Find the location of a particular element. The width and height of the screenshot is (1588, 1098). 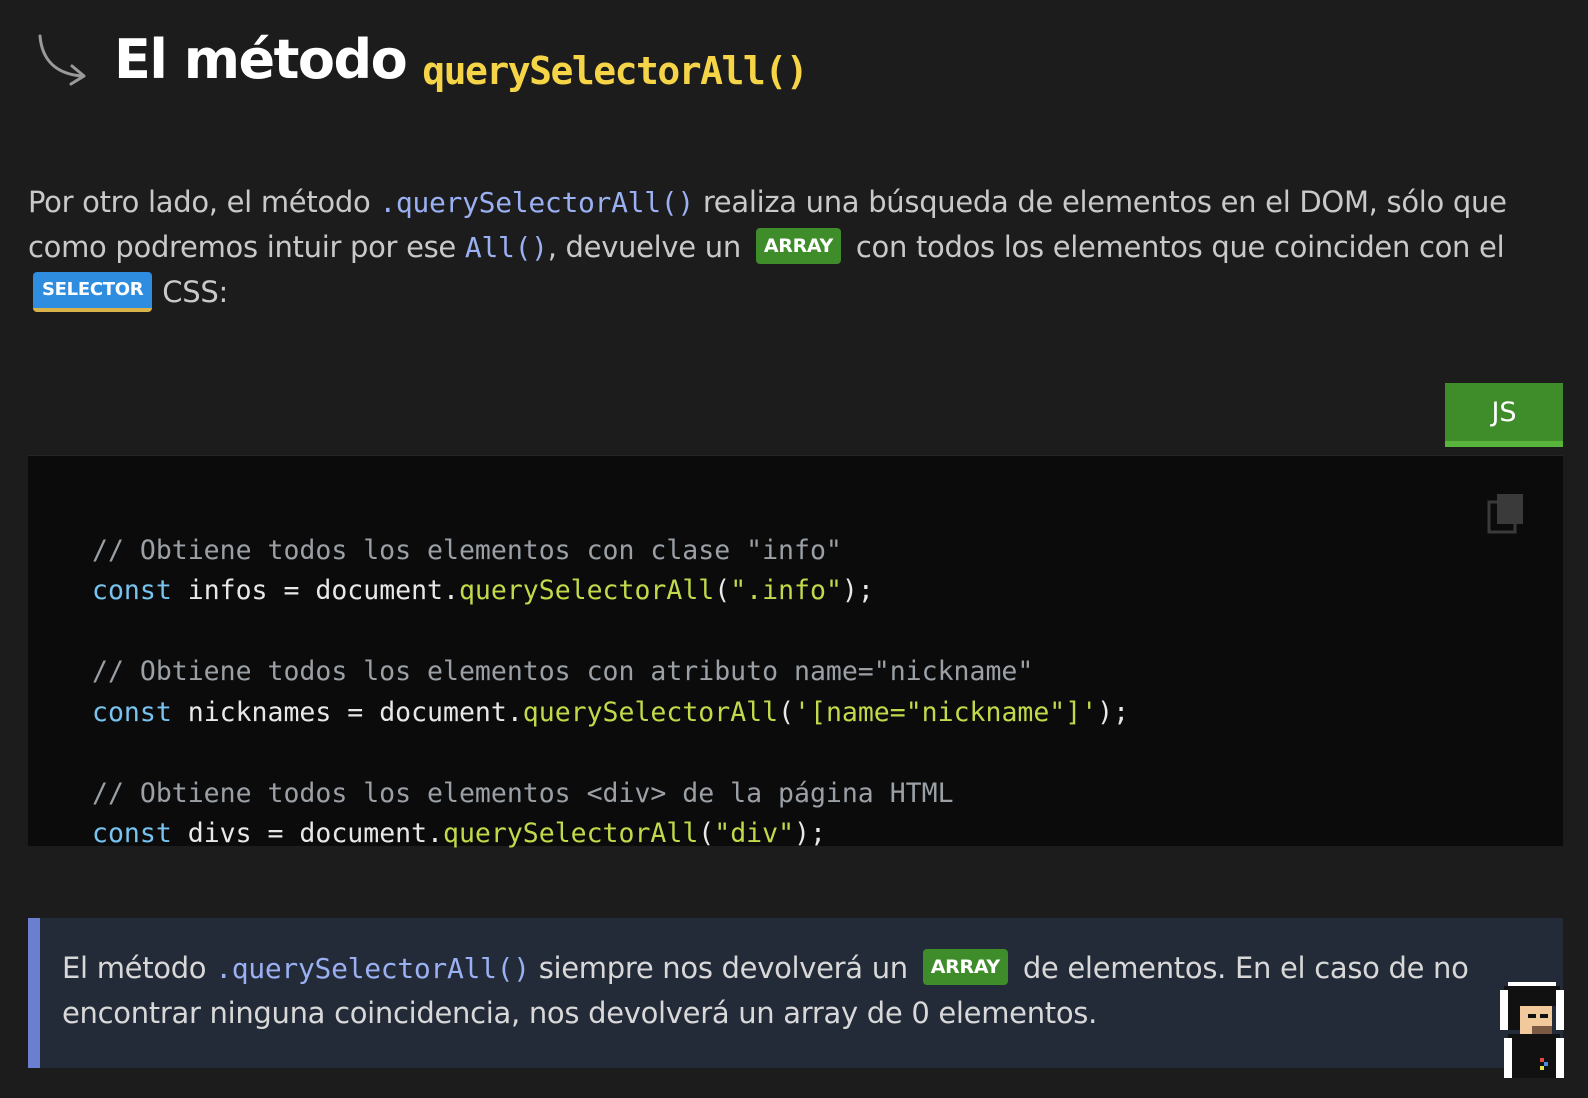

code-string: '[name="nickname"]' is located at coordinates (946, 712).